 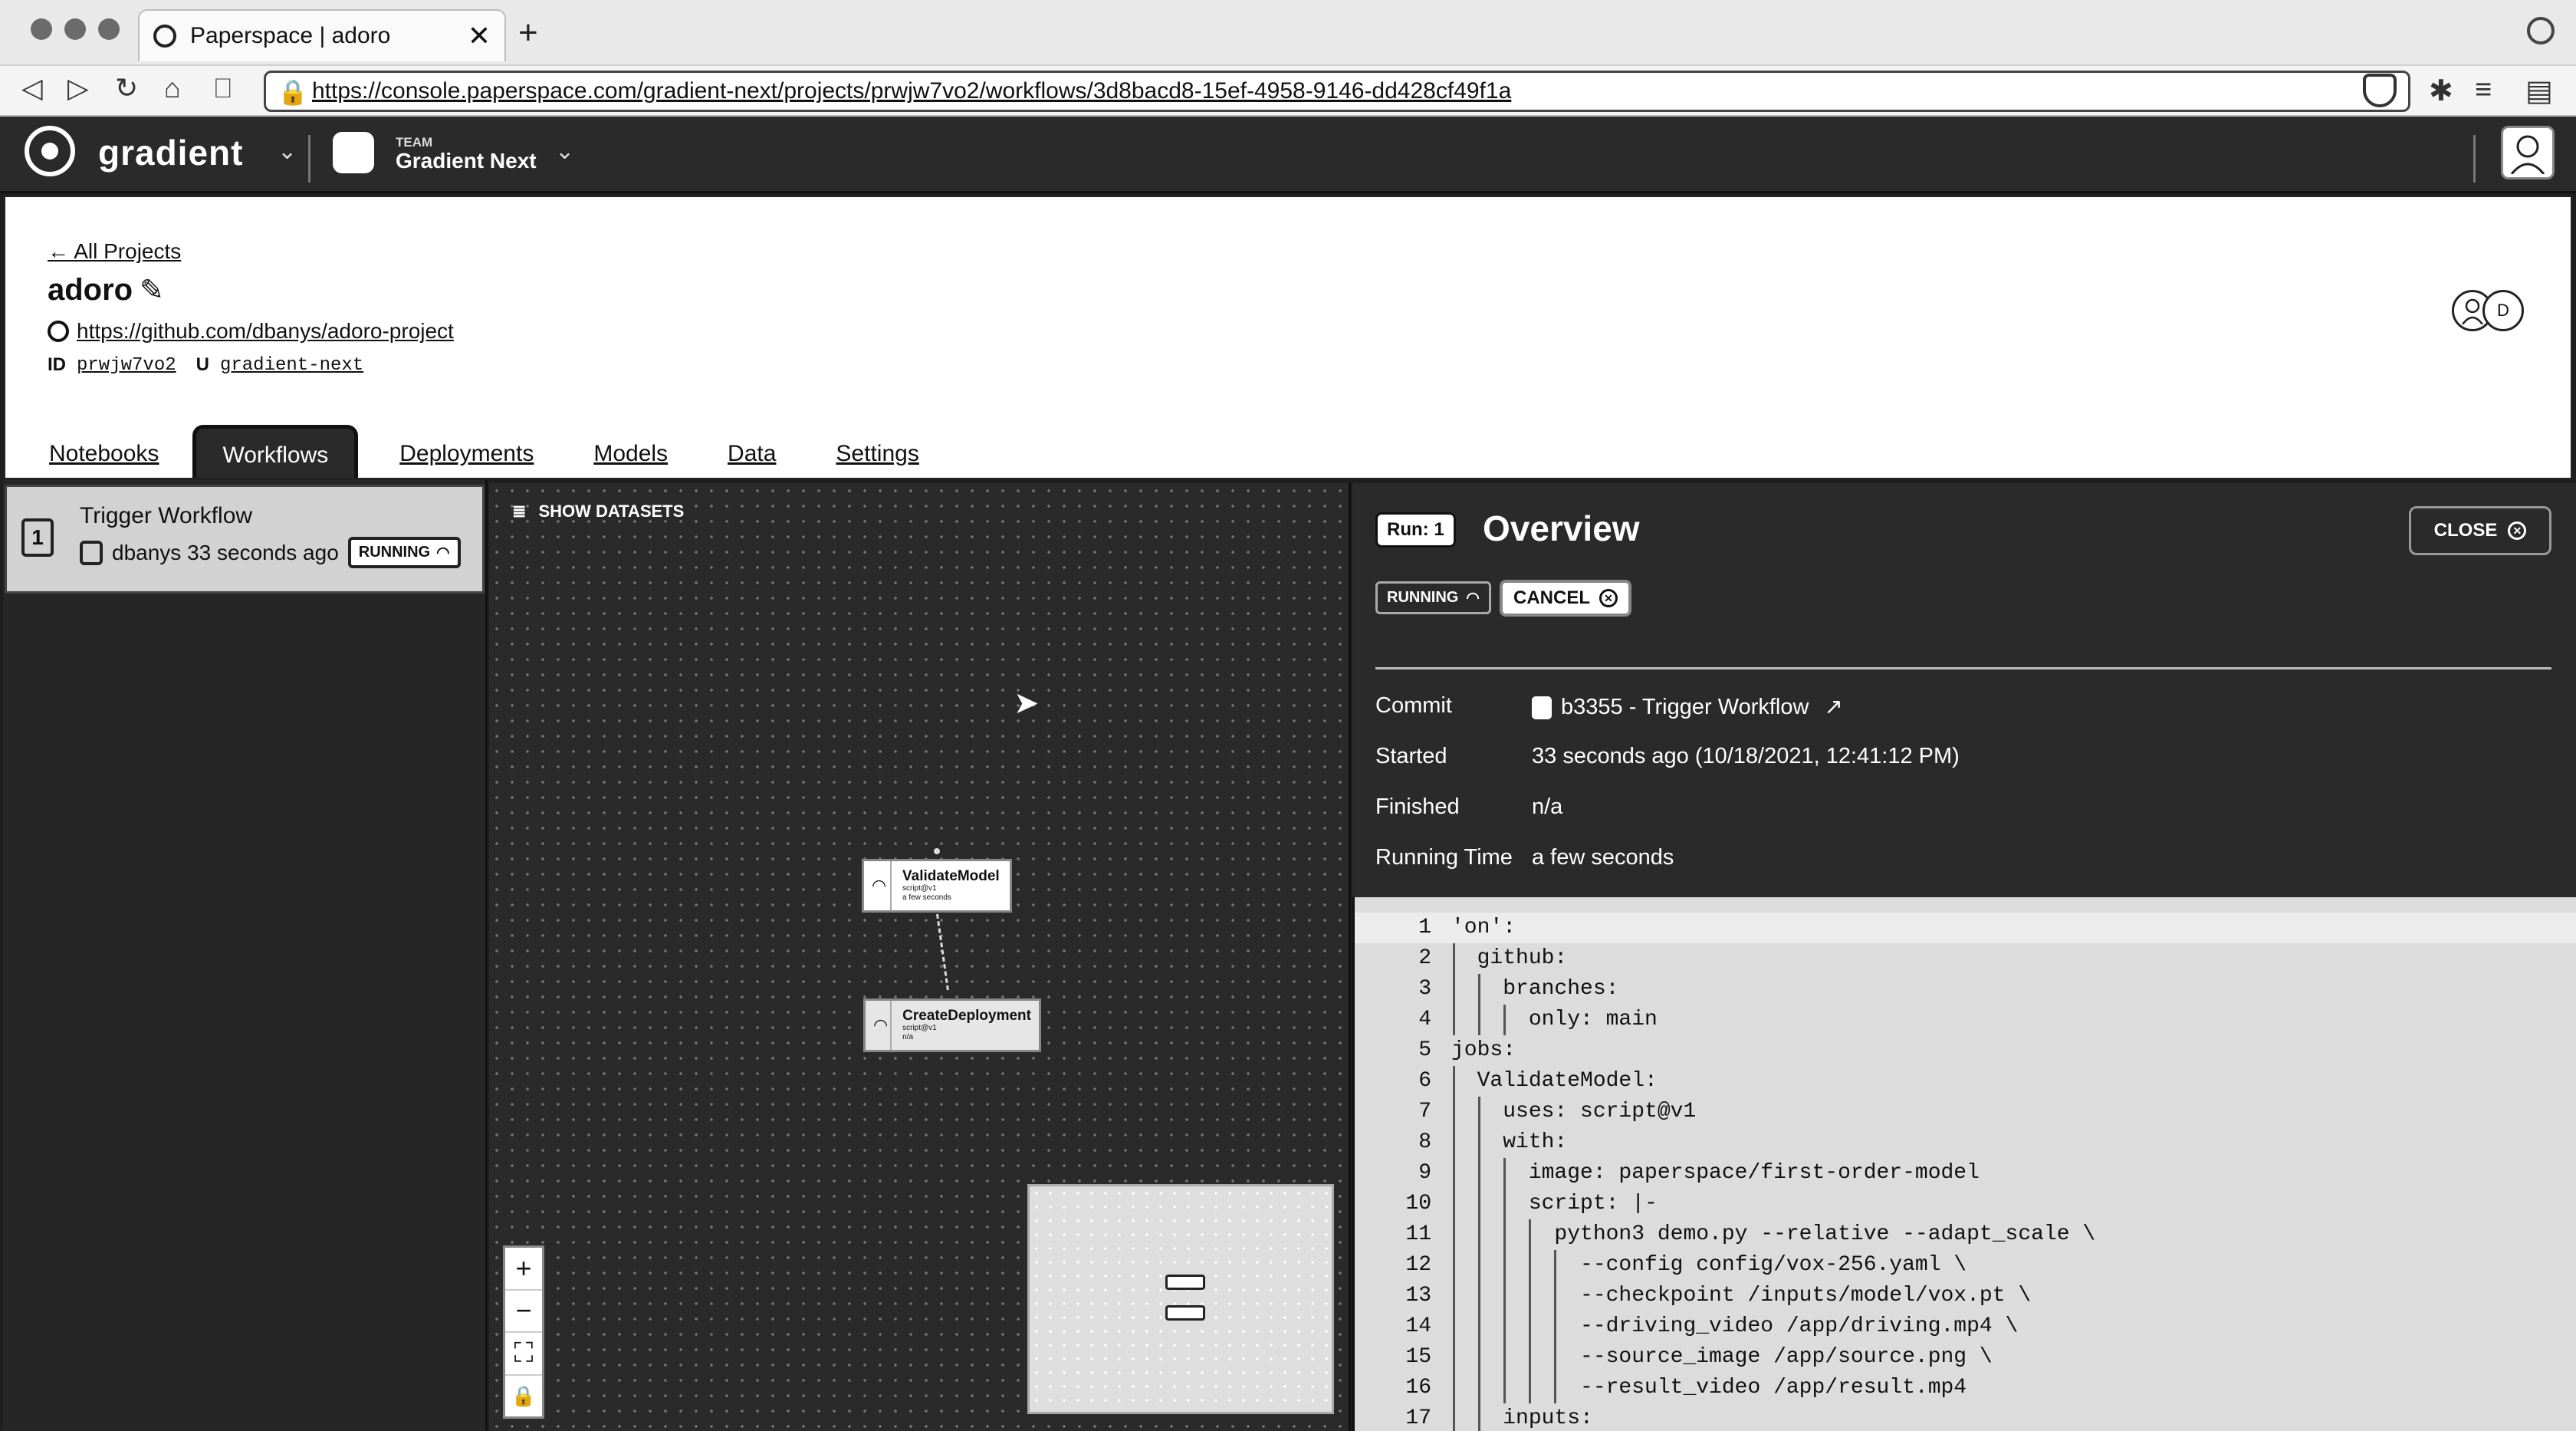 I want to click on collaborator-avatars: D, so click(x=2488, y=310).